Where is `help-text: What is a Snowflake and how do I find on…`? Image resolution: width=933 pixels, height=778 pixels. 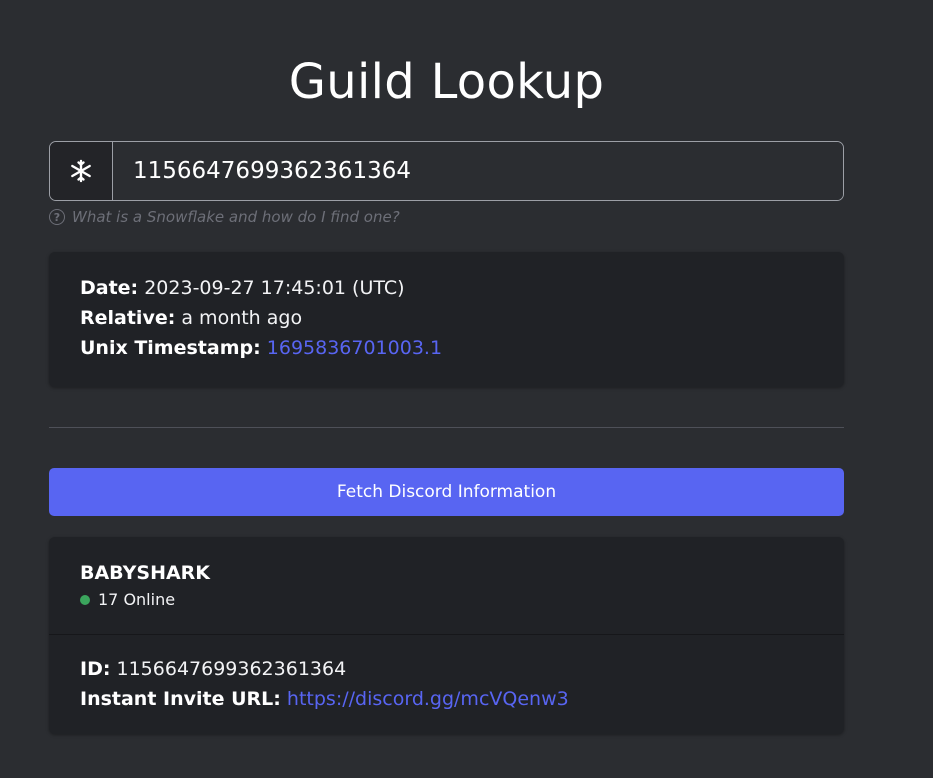 help-text: What is a Snowflake and how do I find on… is located at coordinates (236, 217).